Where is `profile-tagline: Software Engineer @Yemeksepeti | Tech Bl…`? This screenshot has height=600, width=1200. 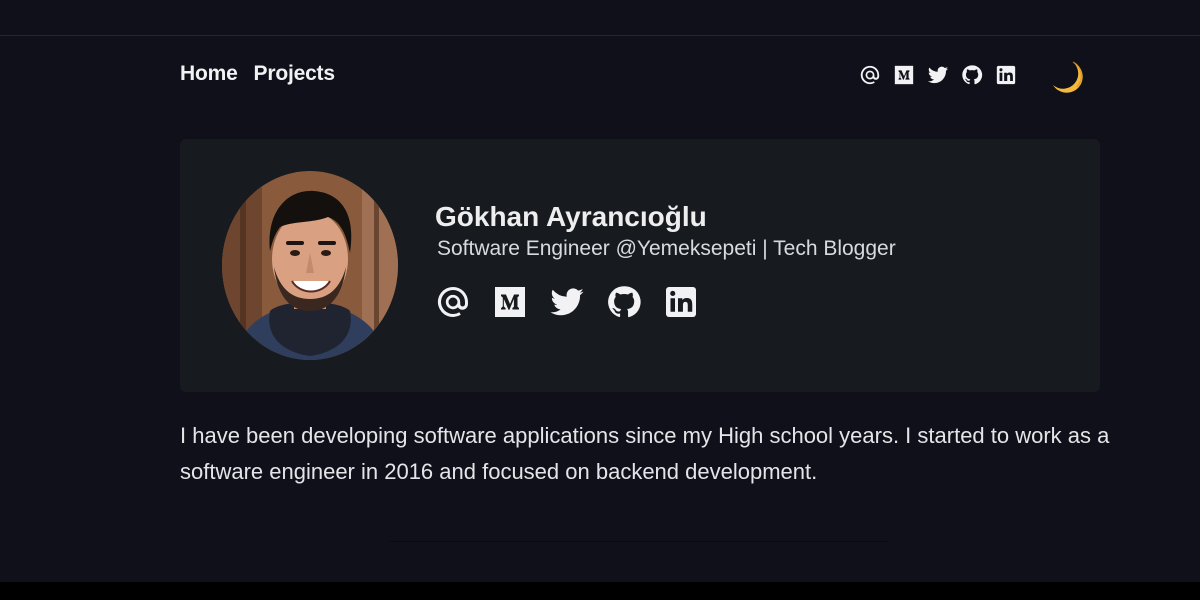
profile-tagline: Software Engineer @Yemeksepeti | Tech Bl… is located at coordinates (666, 248).